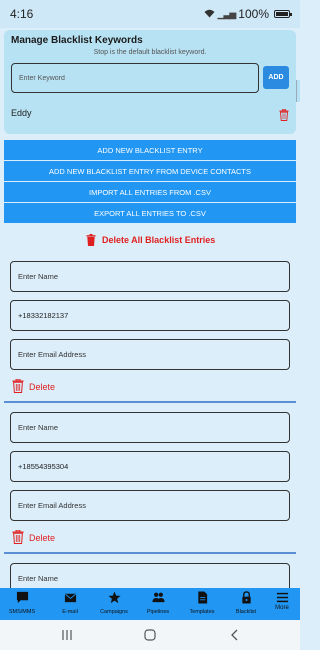 This screenshot has height=650, width=320. What do you see at coordinates (227, 13) in the screenshot?
I see `signal-icon: ▁▃▅` at bounding box center [227, 13].